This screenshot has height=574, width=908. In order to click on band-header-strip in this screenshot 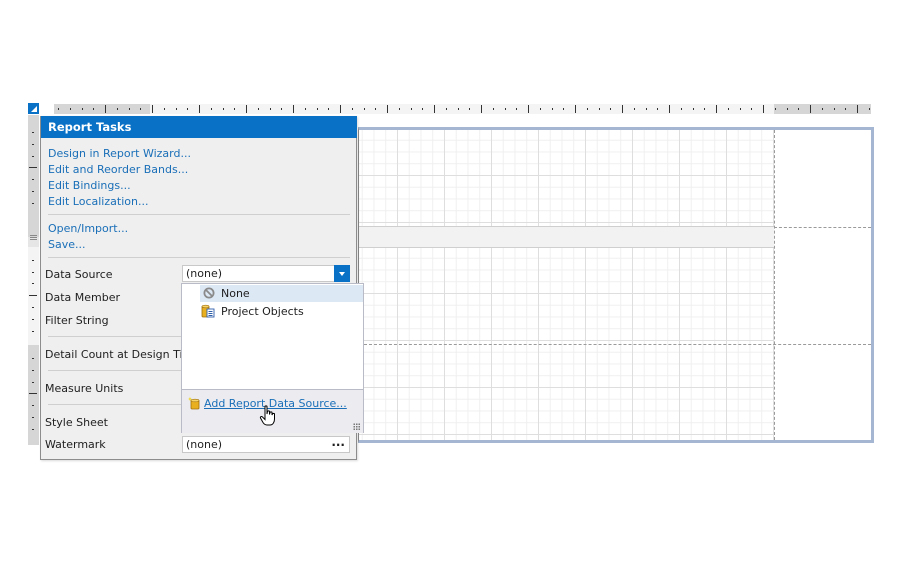, I will do `click(566, 237)`.